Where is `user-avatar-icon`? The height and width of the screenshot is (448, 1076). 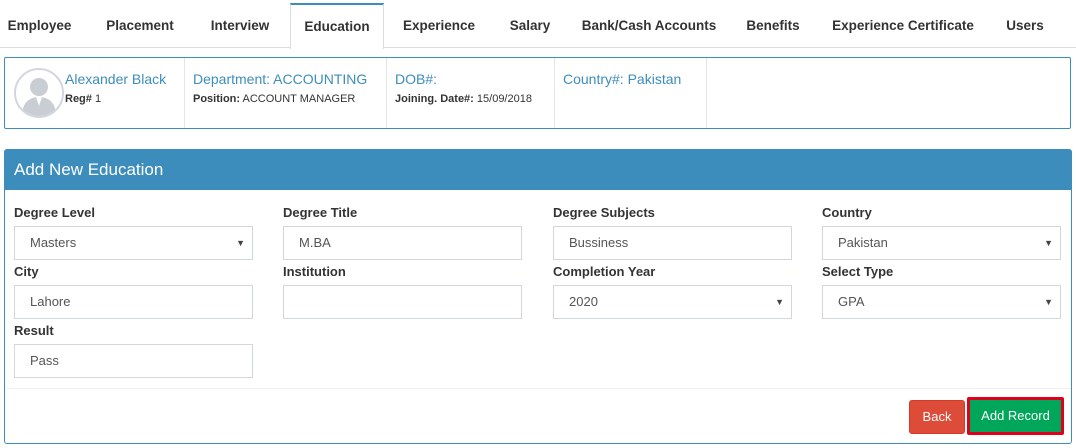 user-avatar-icon is located at coordinates (39, 93).